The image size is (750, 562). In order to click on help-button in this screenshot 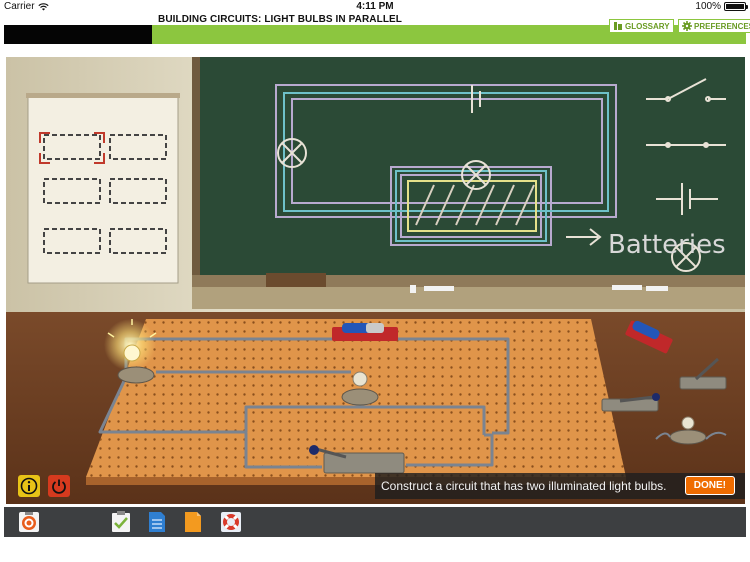, I will do `click(231, 522)`.